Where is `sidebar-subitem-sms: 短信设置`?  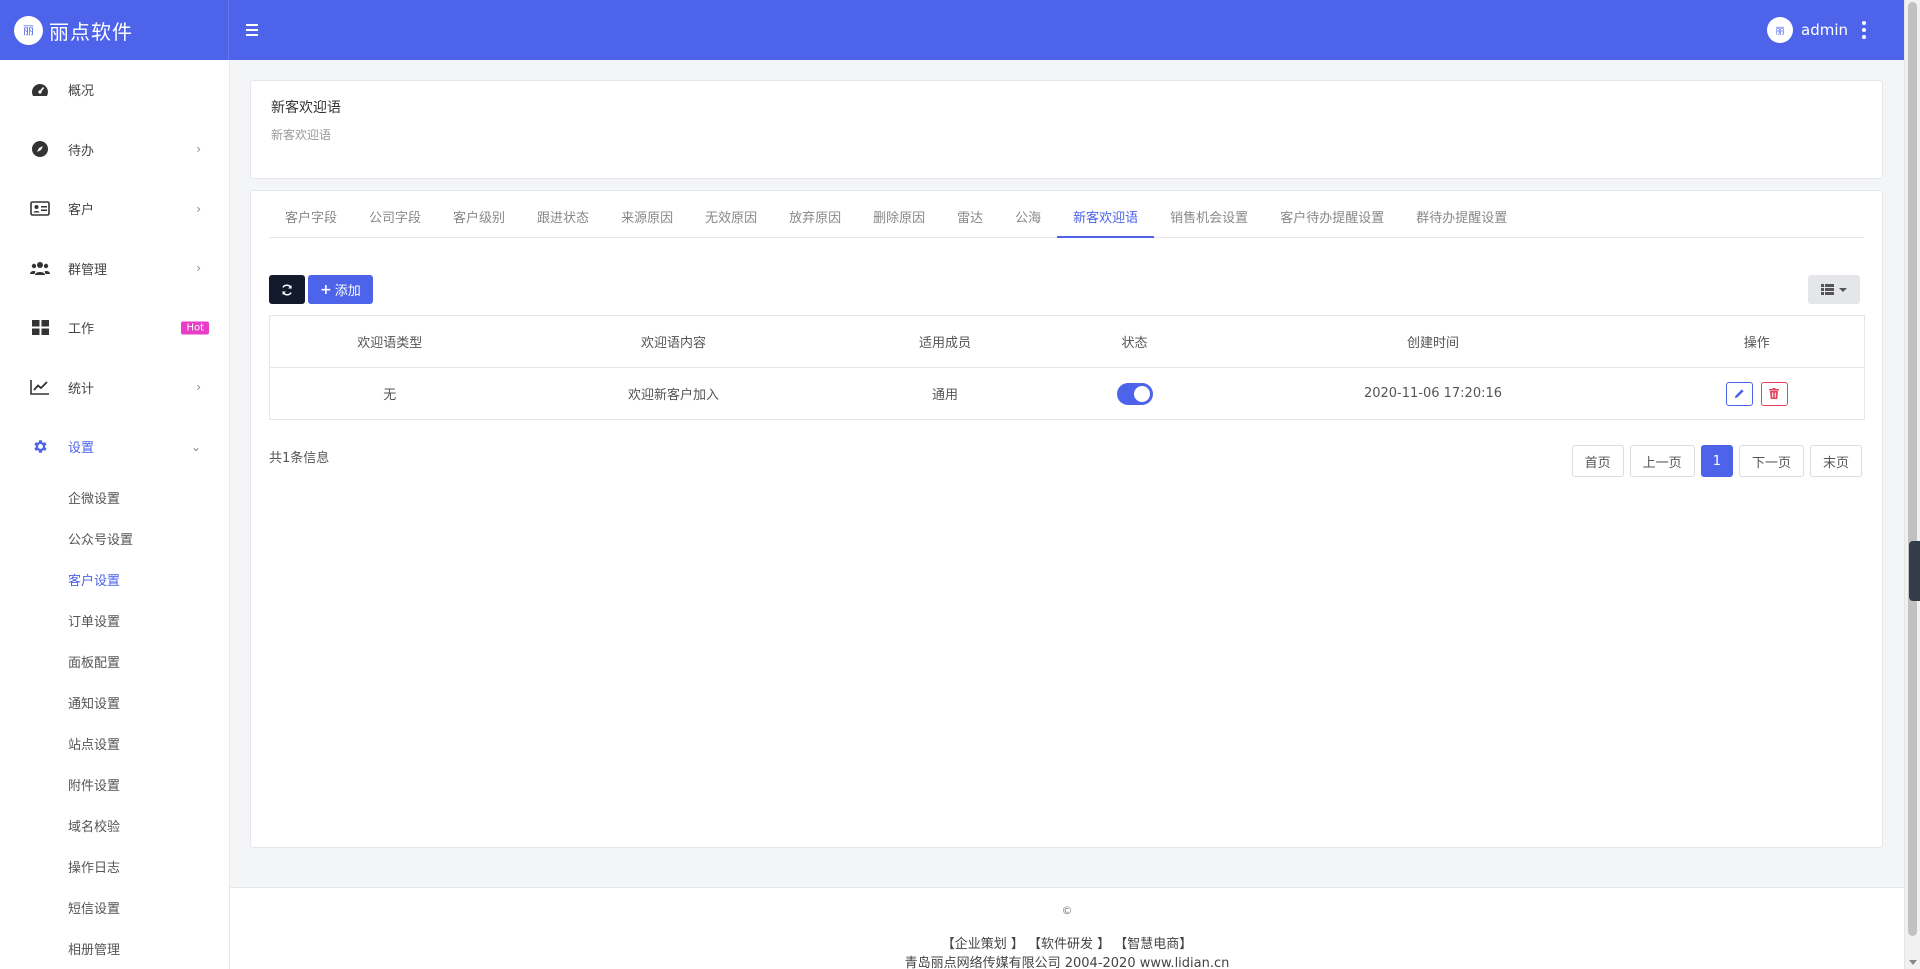 sidebar-subitem-sms: 短信设置 is located at coordinates (114, 907).